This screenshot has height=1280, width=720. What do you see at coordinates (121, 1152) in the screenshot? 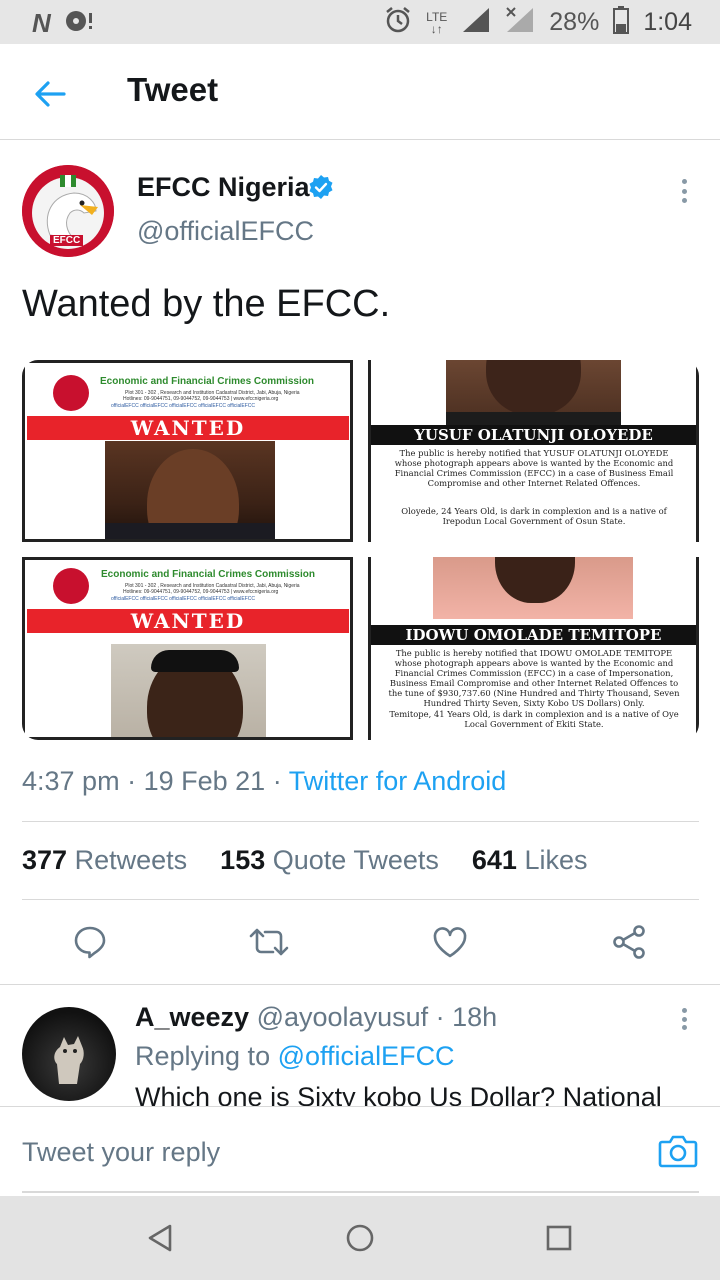
I see `reply-input: Tweet your reply` at bounding box center [121, 1152].